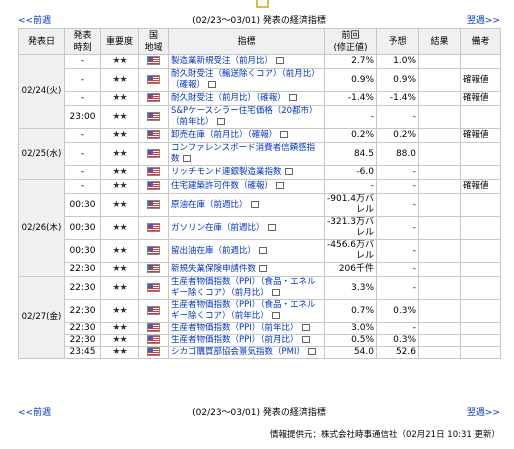 The width and height of the screenshot is (514, 449). What do you see at coordinates (226, 172) in the screenshot?
I see `indicator-link: リッチモンド連銀製造業指数` at bounding box center [226, 172].